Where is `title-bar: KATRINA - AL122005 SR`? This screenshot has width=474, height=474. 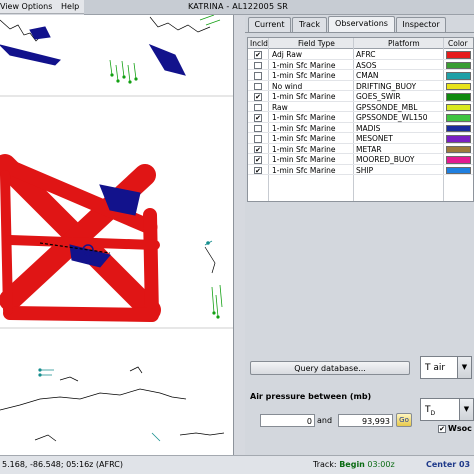
title-bar: KATRINA - AL122005 SR is located at coordinates (279, 7).